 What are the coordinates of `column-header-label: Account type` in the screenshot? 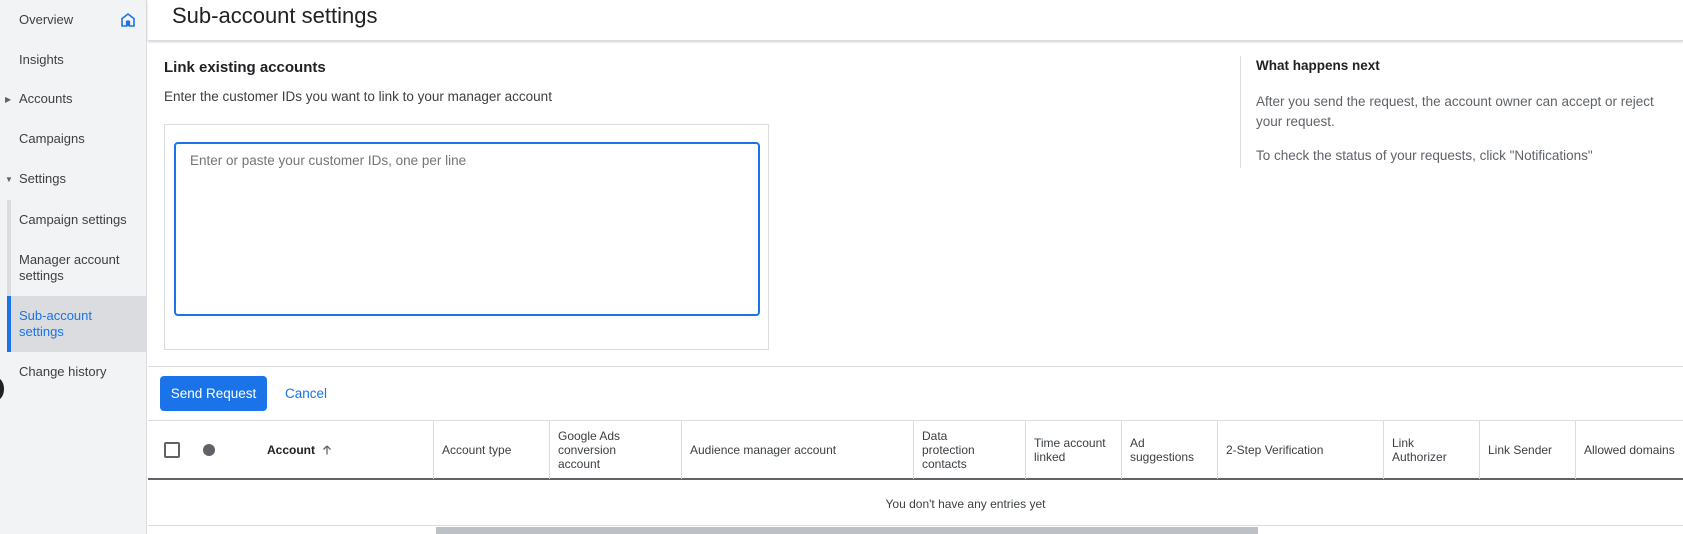 It's located at (477, 450).